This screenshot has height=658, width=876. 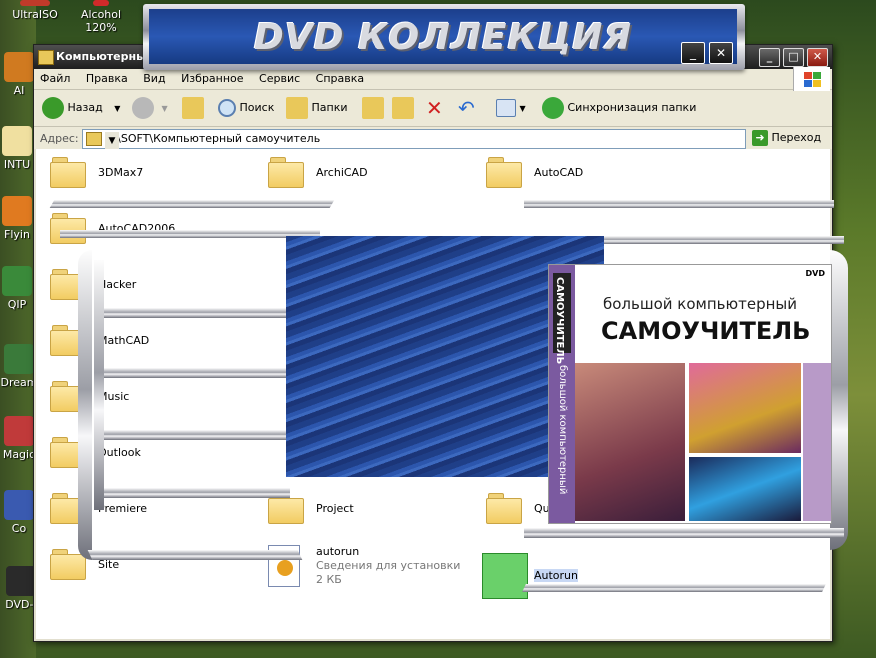 What do you see at coordinates (505, 576) in the screenshot?
I see `autorun-app-icon` at bounding box center [505, 576].